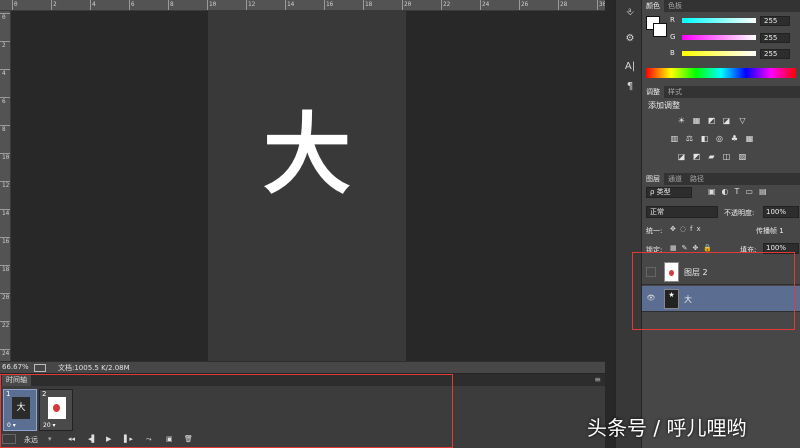 The height and width of the screenshot is (448, 800). Describe the element at coordinates (719, 139) in the screenshot. I see `photo-filter-icon: ◎` at that location.